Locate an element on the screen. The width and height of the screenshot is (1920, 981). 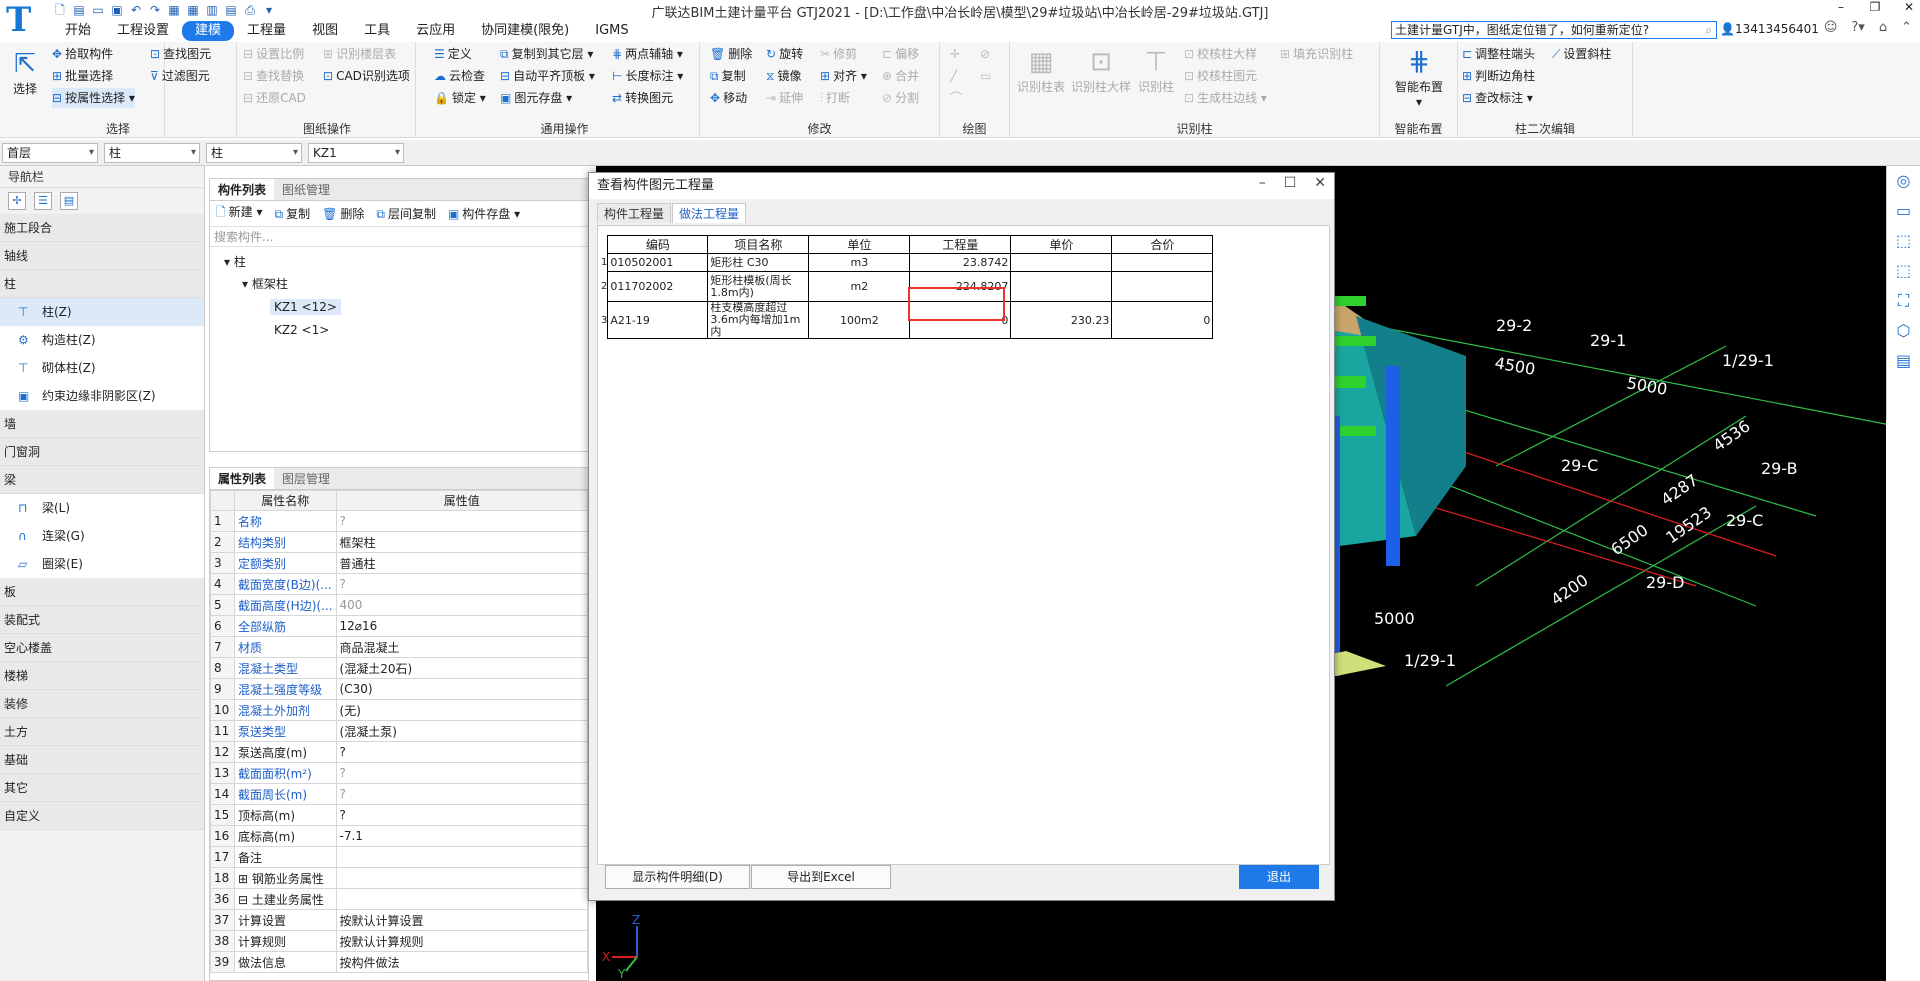
quantity-row: 2 011702002 矩形柱模板(周长1.8m内) m2 224.8207 is located at coordinates (907, 286).